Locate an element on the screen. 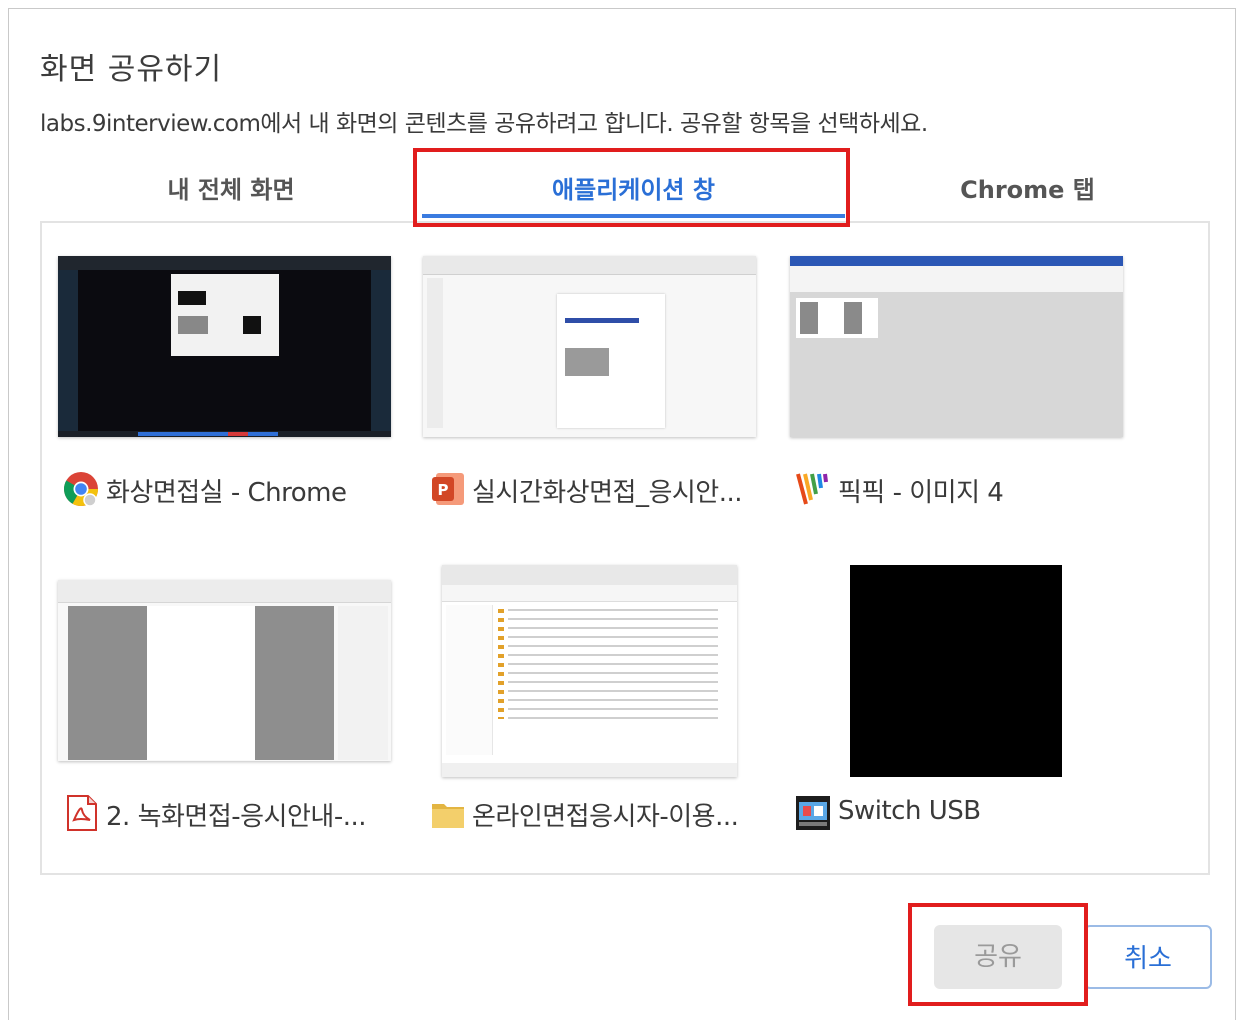 The image size is (1239, 1020). window-label: Switch USB is located at coordinates (909, 811).